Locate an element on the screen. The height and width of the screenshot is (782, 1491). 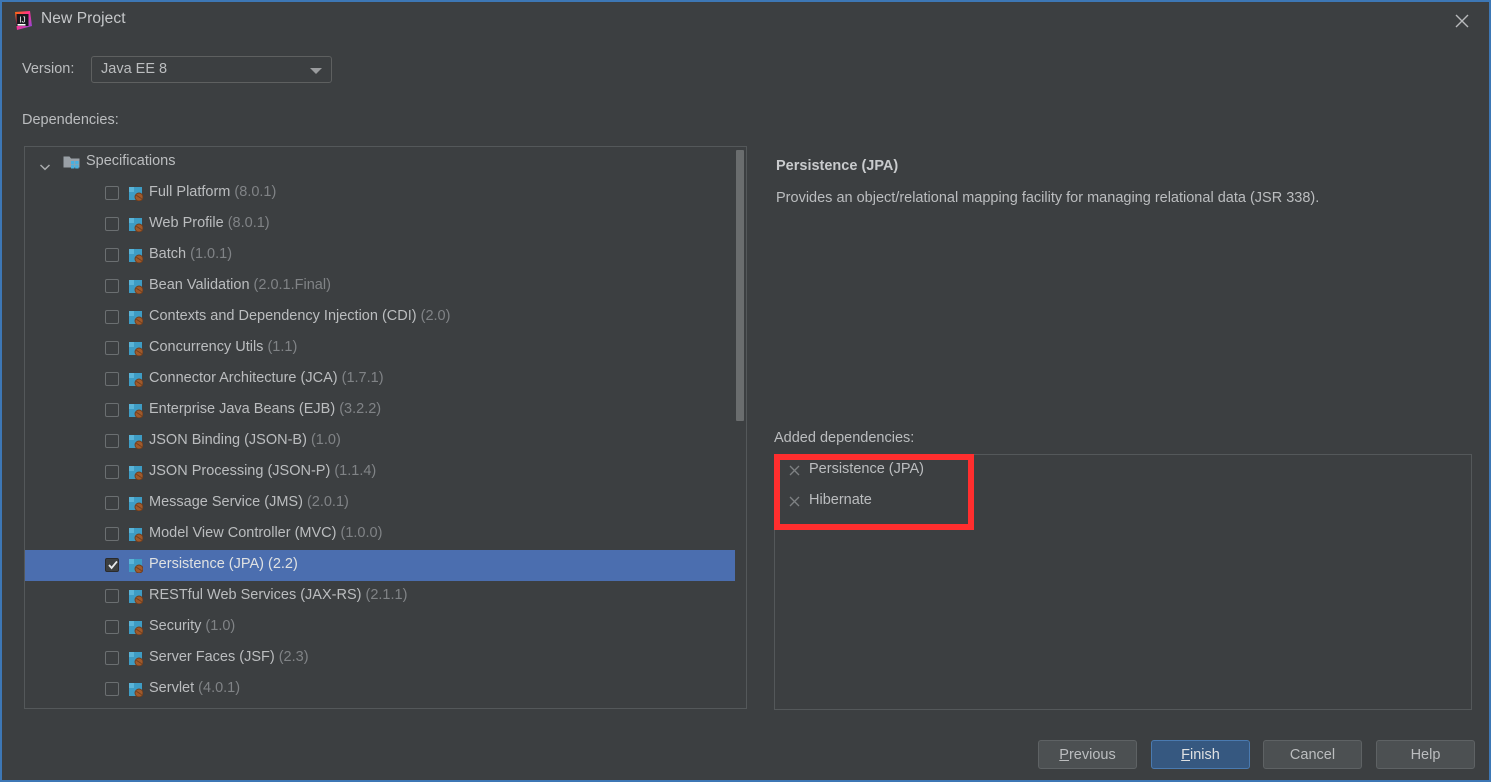
specifications-folder-icon is located at coordinates (71, 162).